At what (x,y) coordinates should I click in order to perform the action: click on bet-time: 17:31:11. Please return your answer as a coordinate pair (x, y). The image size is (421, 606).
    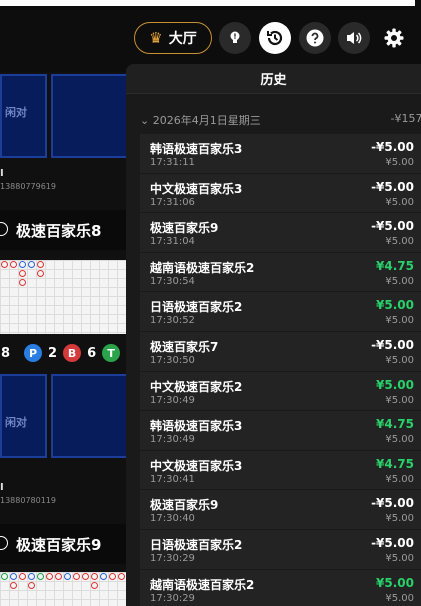
    Looking at the image, I should click on (172, 162).